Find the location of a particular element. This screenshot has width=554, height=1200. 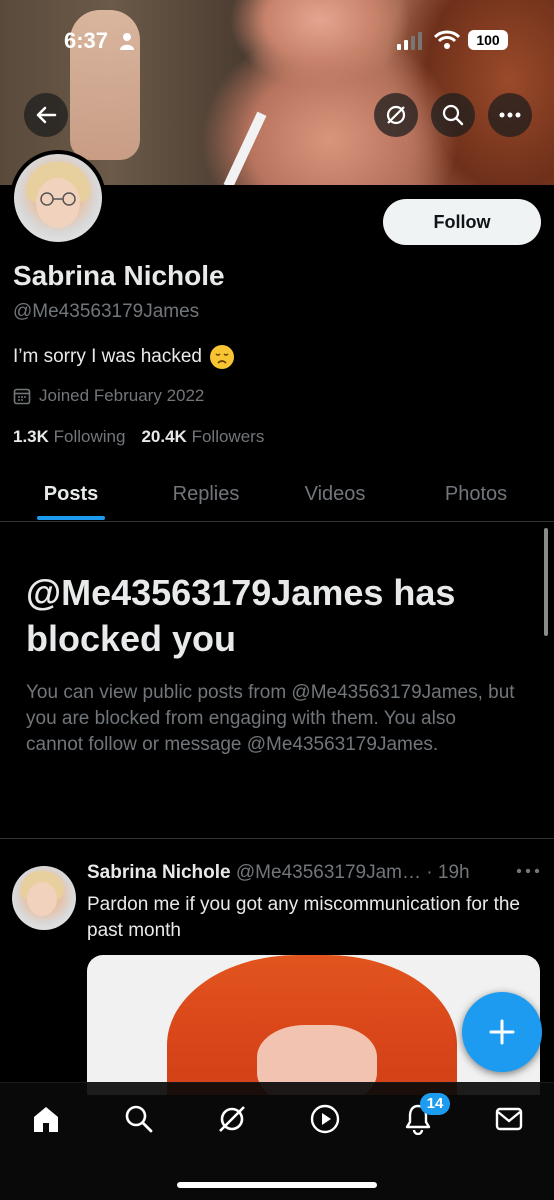

nav-video is located at coordinates (325, 1119).